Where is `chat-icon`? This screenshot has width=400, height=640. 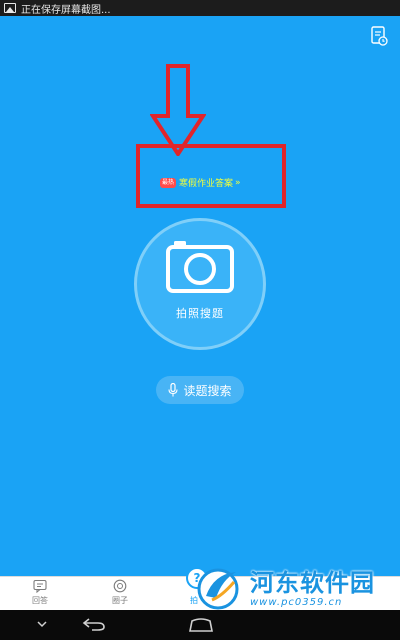
chat-icon is located at coordinates (40, 586).